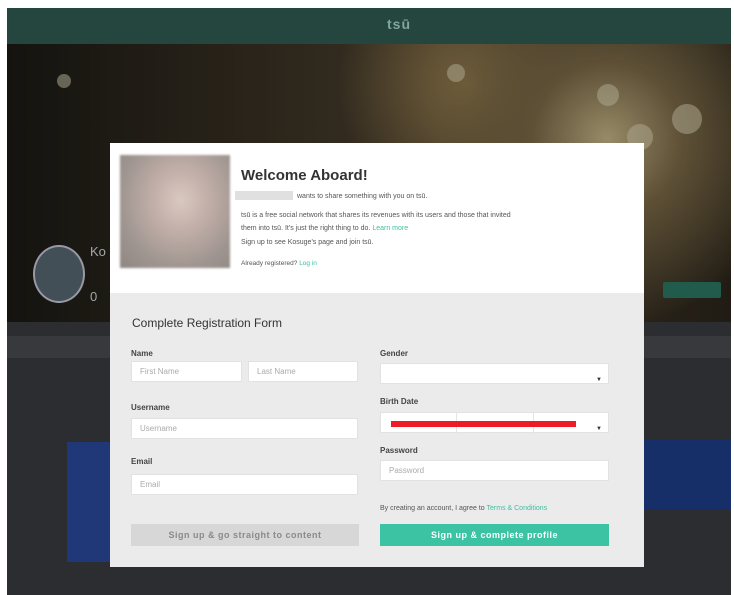 This screenshot has width=734, height=595. What do you see at coordinates (150, 407) in the screenshot?
I see `username-label: Username` at bounding box center [150, 407].